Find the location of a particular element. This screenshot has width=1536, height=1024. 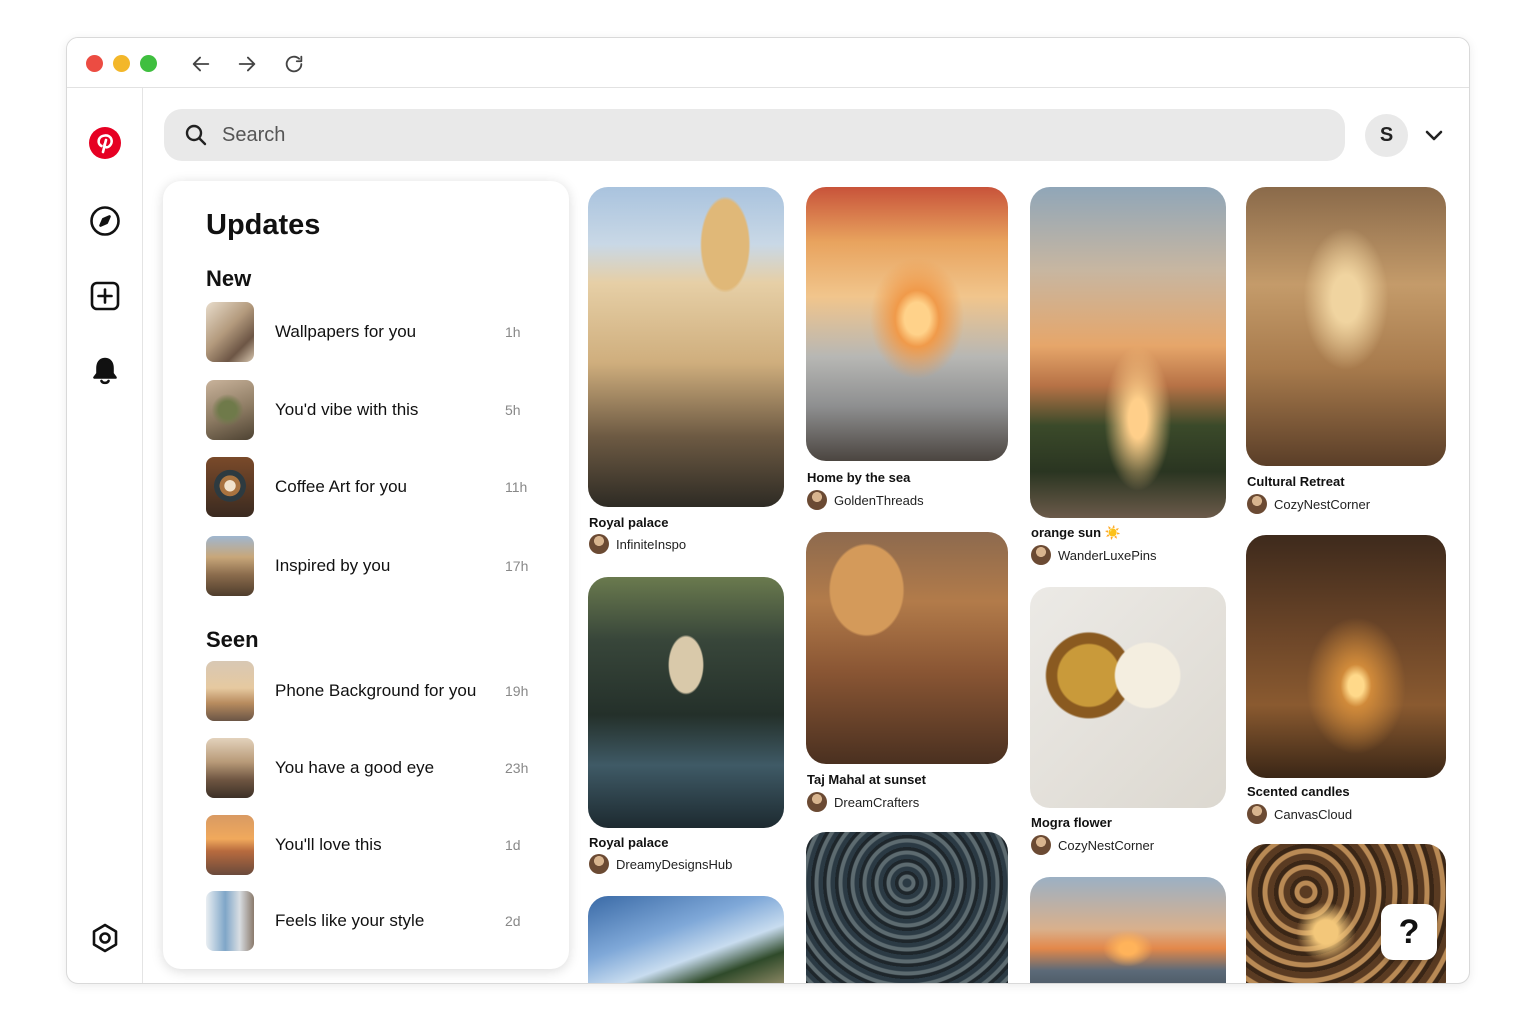

reload-icon is located at coordinates (294, 64).